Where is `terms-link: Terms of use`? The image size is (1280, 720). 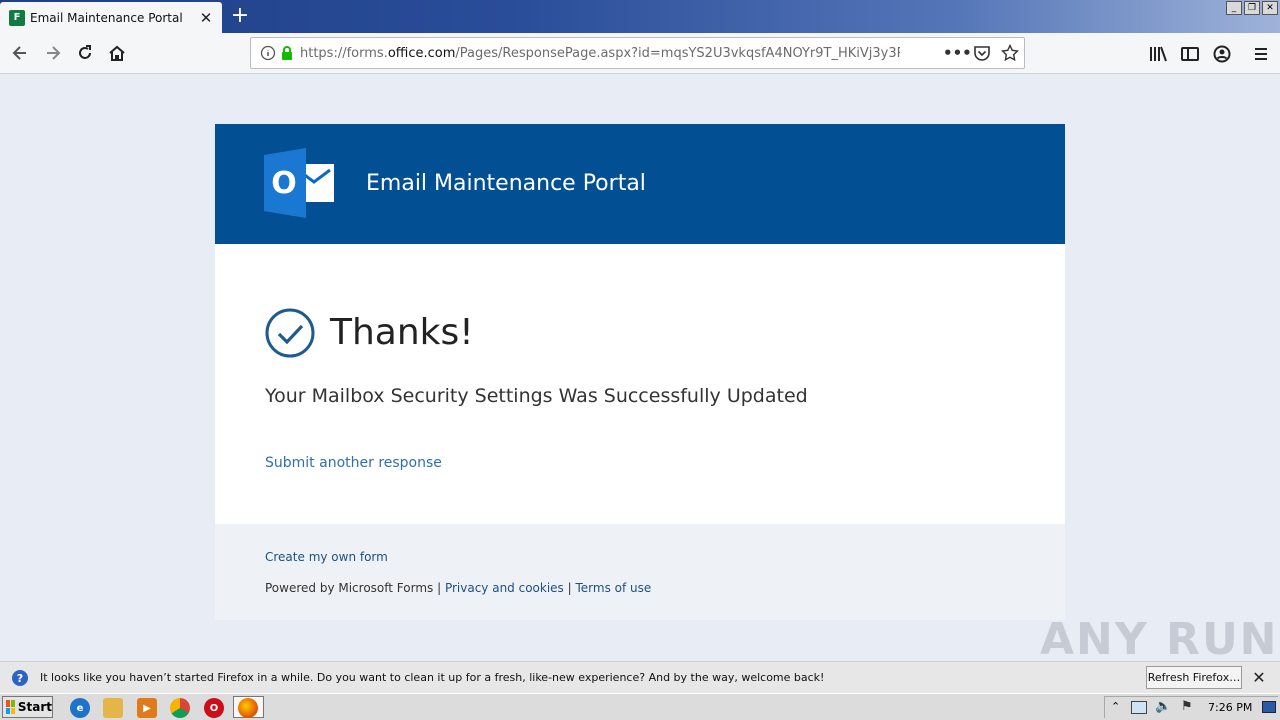 terms-link: Terms of use is located at coordinates (613, 588).